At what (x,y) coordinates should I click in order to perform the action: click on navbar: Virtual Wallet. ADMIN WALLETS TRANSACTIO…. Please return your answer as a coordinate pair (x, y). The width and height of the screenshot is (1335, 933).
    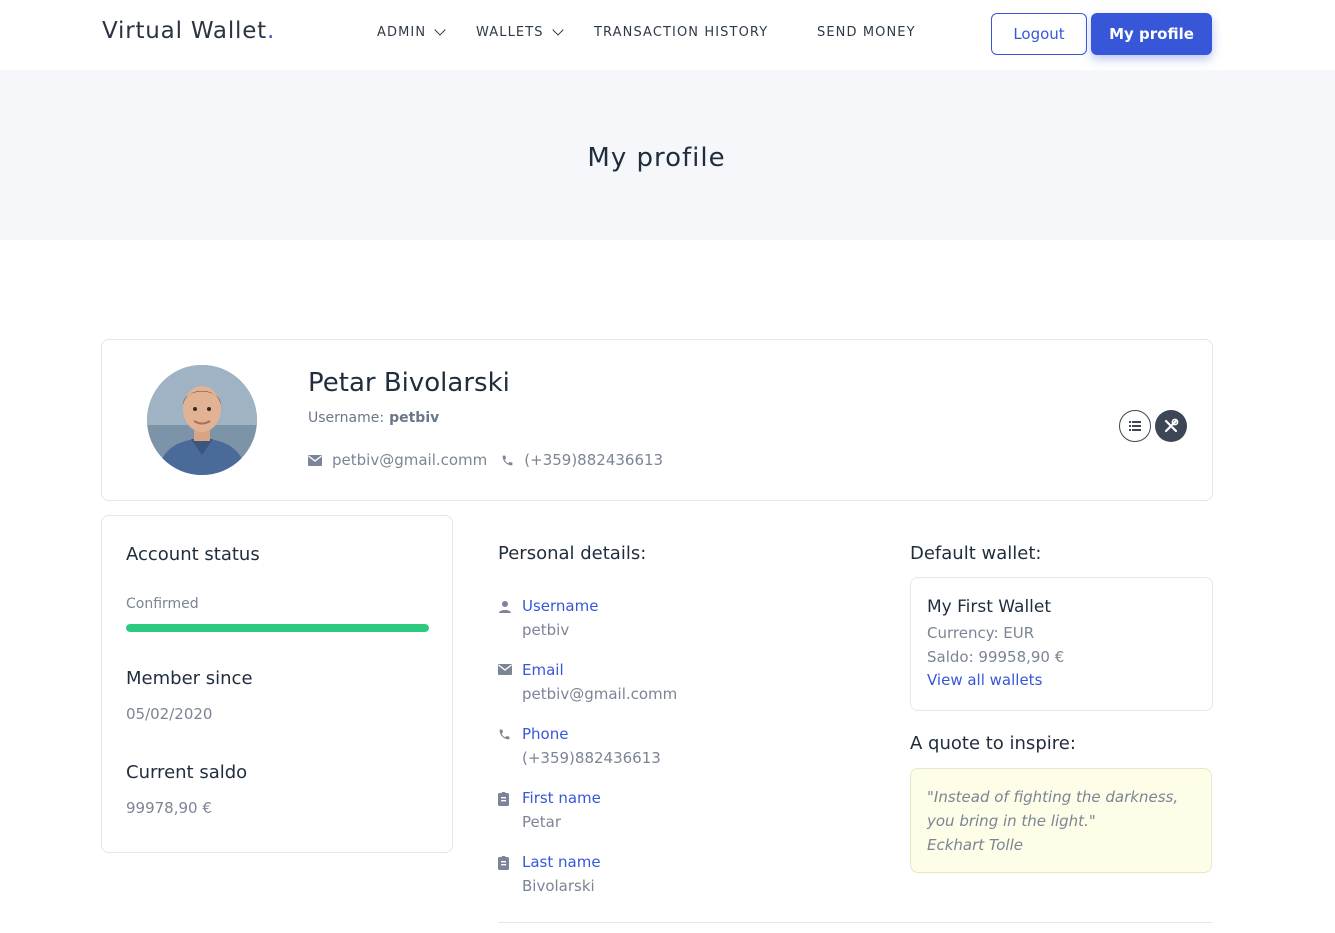
    Looking at the image, I should click on (667, 35).